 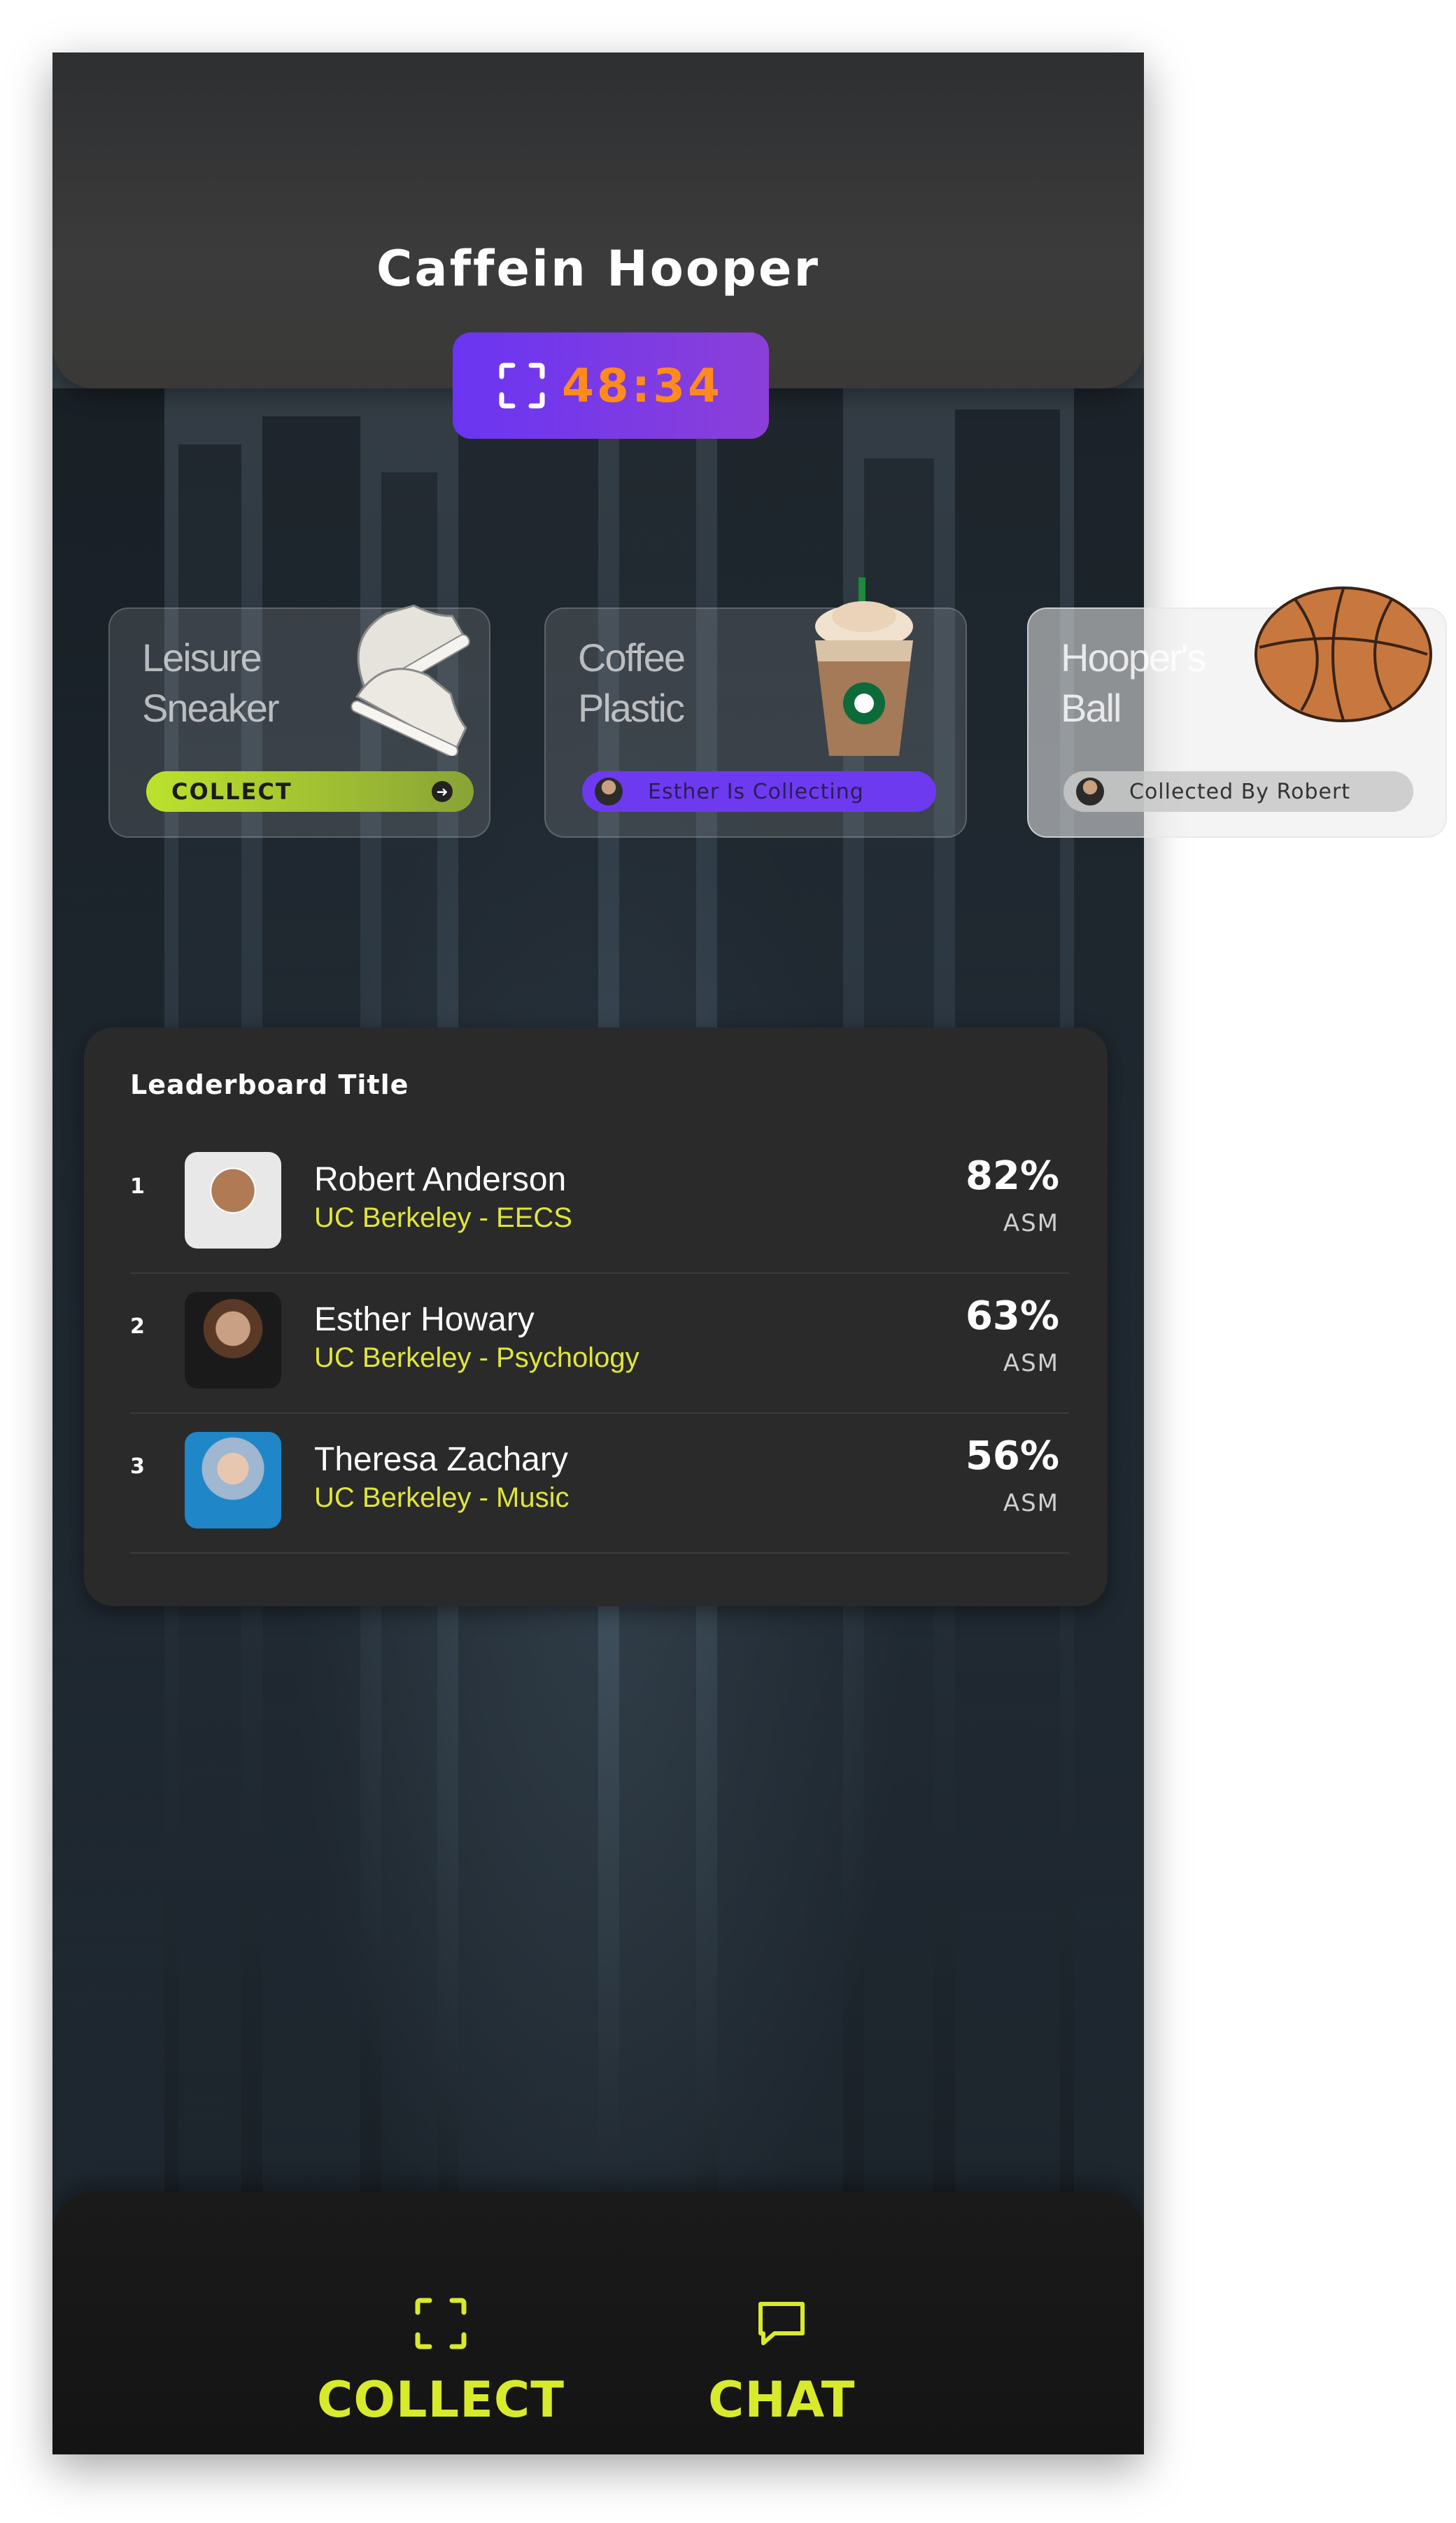 What do you see at coordinates (410, 680) in the screenshot?
I see `sneaker-image` at bounding box center [410, 680].